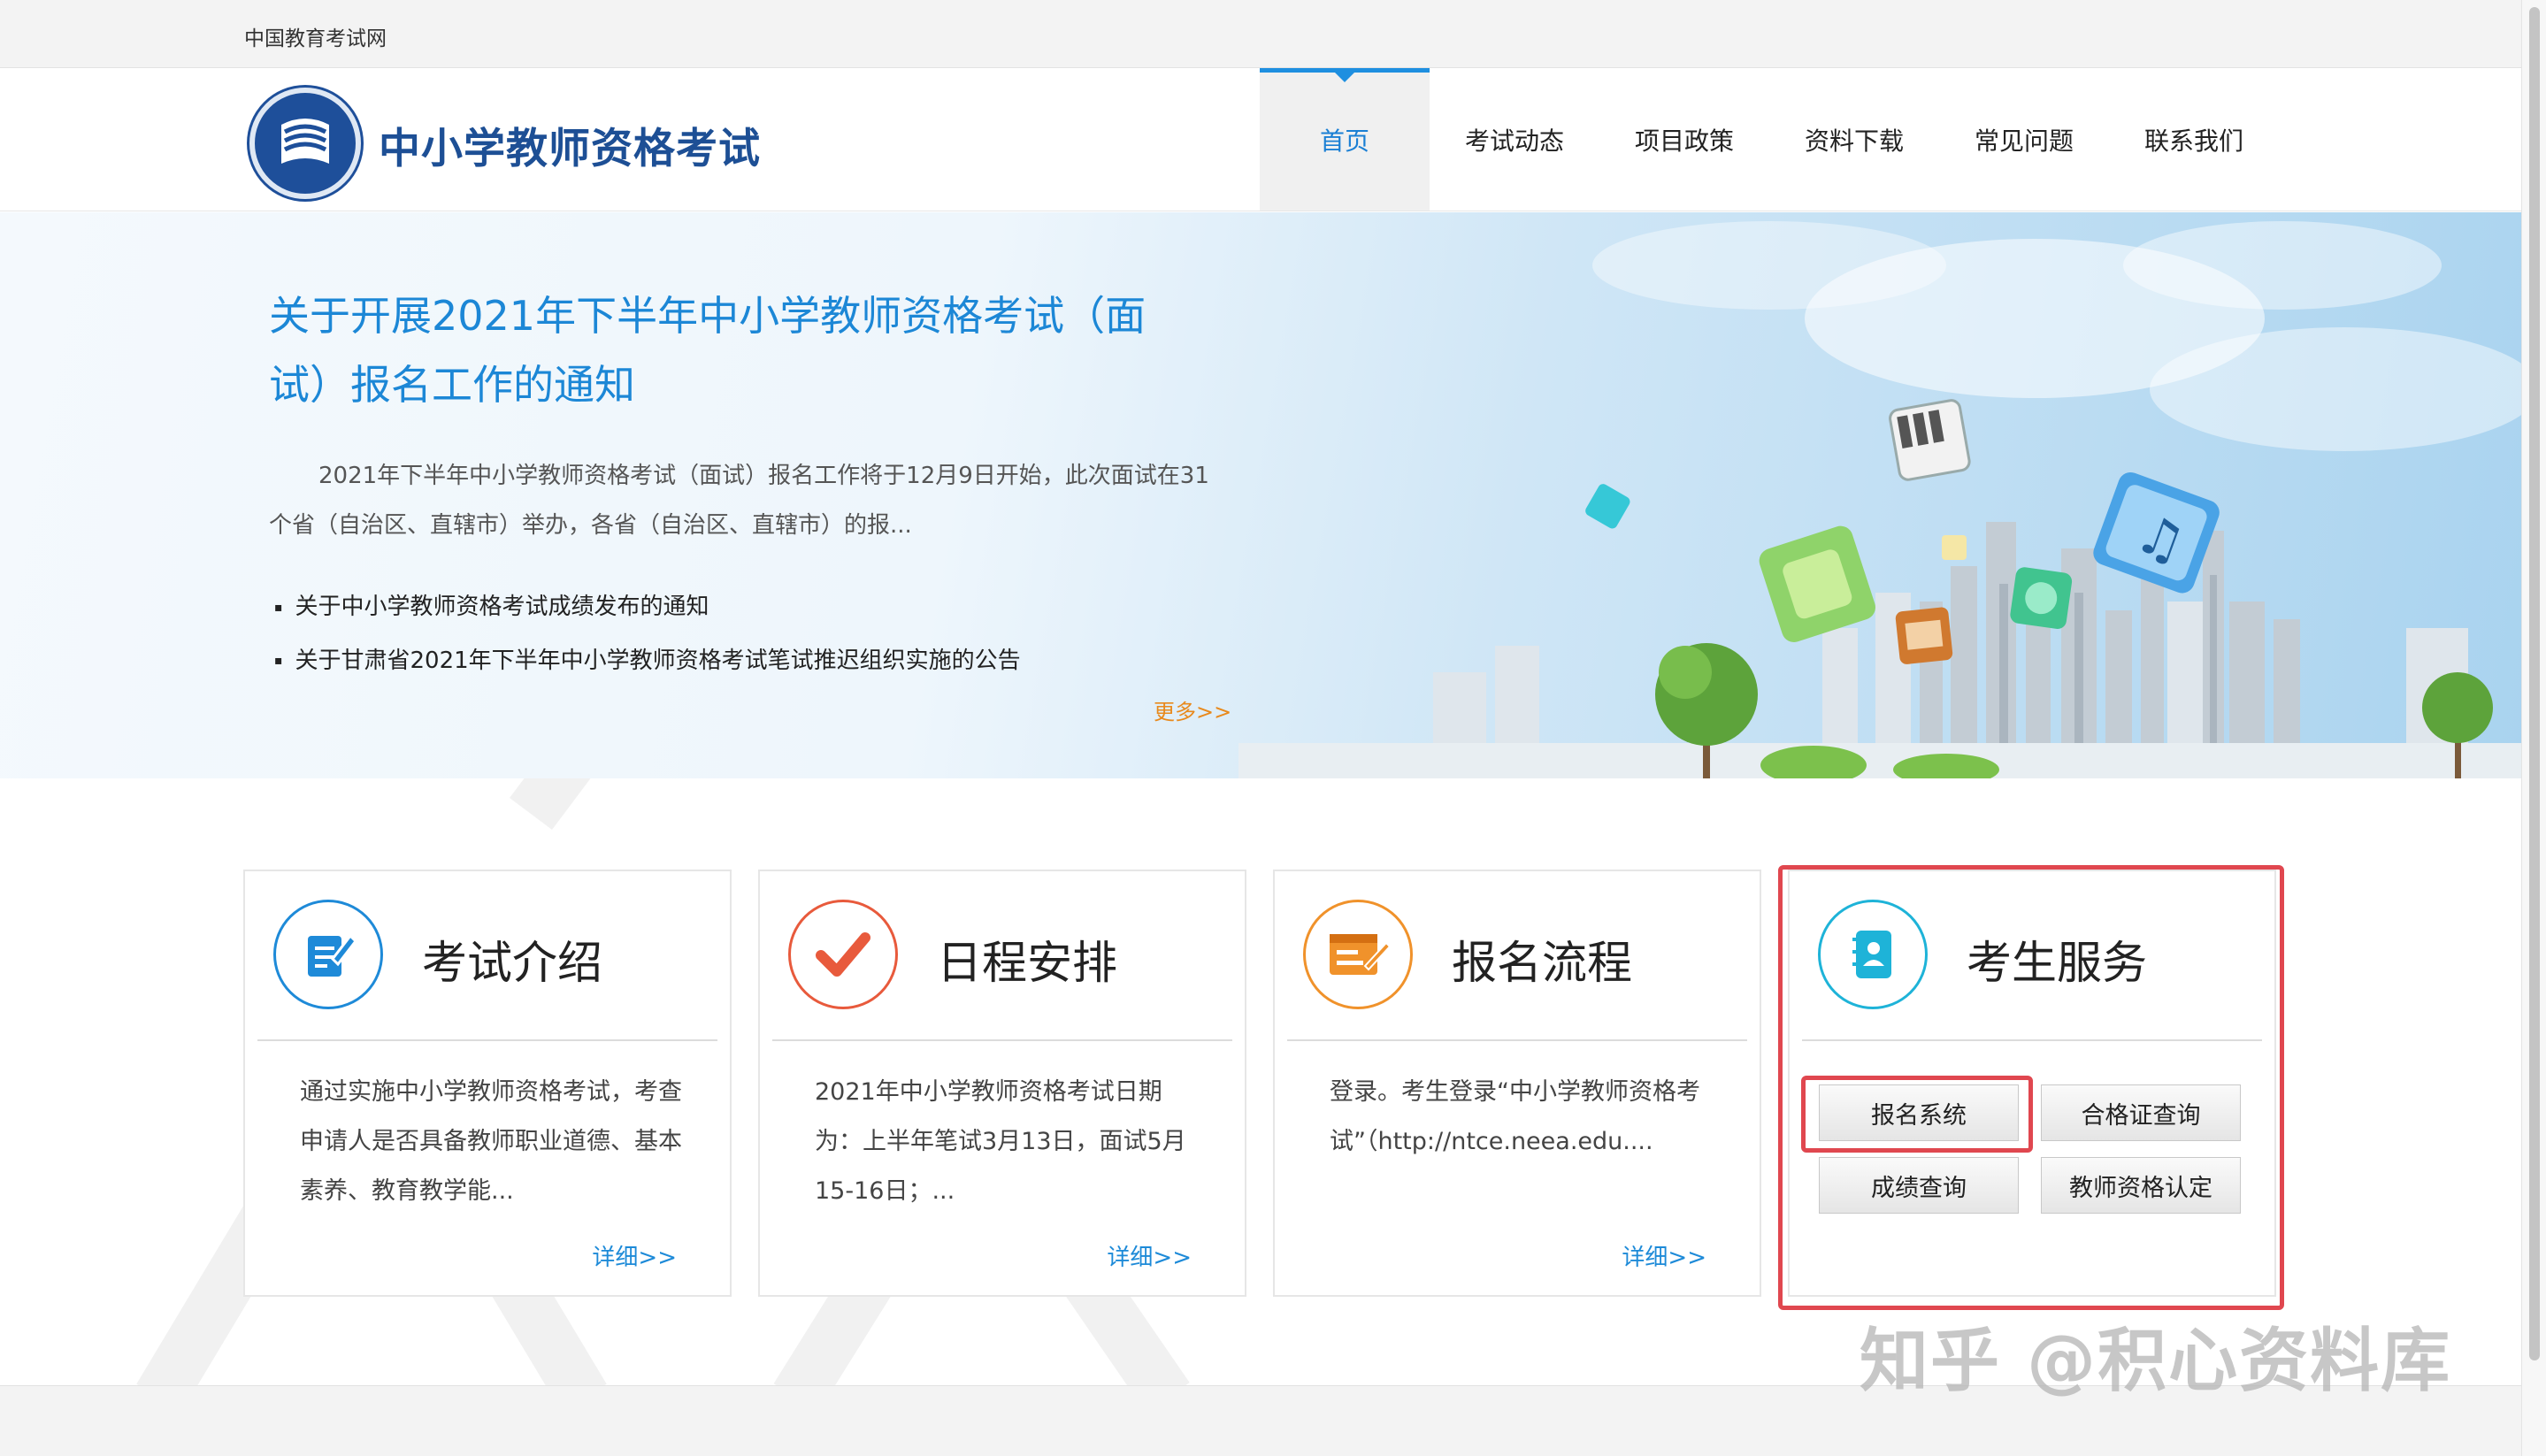  What do you see at coordinates (512, 964) in the screenshot?
I see `card-title: 考试介绍` at bounding box center [512, 964].